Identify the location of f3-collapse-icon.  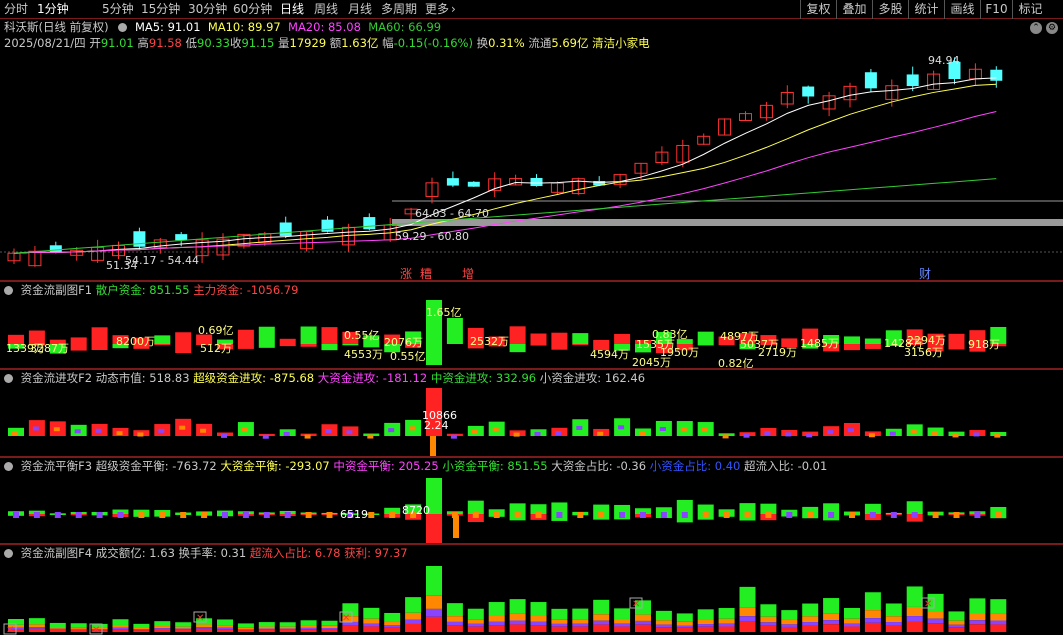
(8, 466).